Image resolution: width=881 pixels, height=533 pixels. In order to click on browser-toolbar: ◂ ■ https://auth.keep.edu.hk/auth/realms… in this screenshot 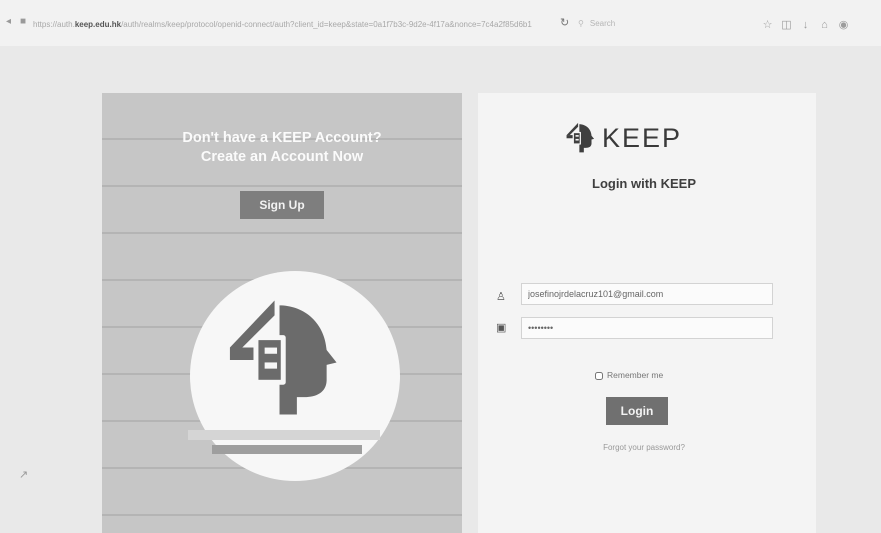, I will do `click(440, 23)`.